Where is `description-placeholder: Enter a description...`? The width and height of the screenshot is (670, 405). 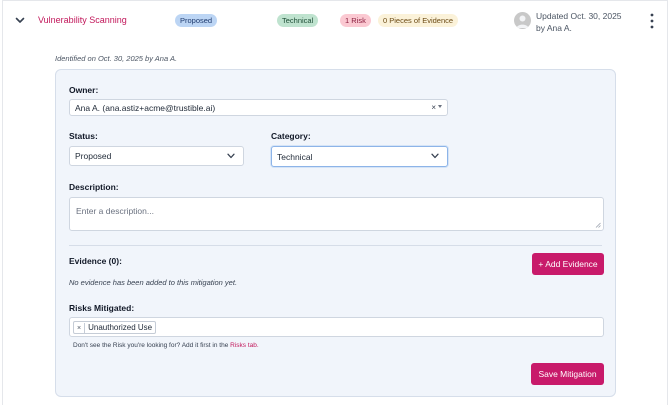 description-placeholder: Enter a description... is located at coordinates (115, 211).